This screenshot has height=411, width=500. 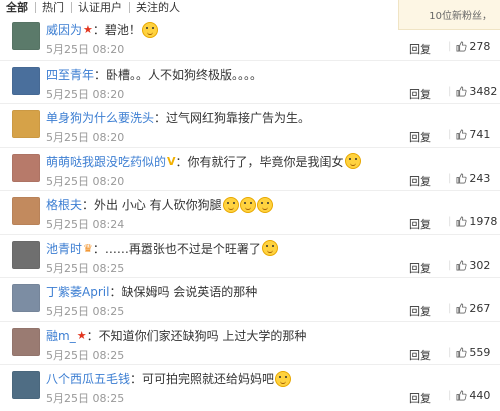 What do you see at coordinates (171, 161) in the screenshot?
I see `verified-badge-icon: V` at bounding box center [171, 161].